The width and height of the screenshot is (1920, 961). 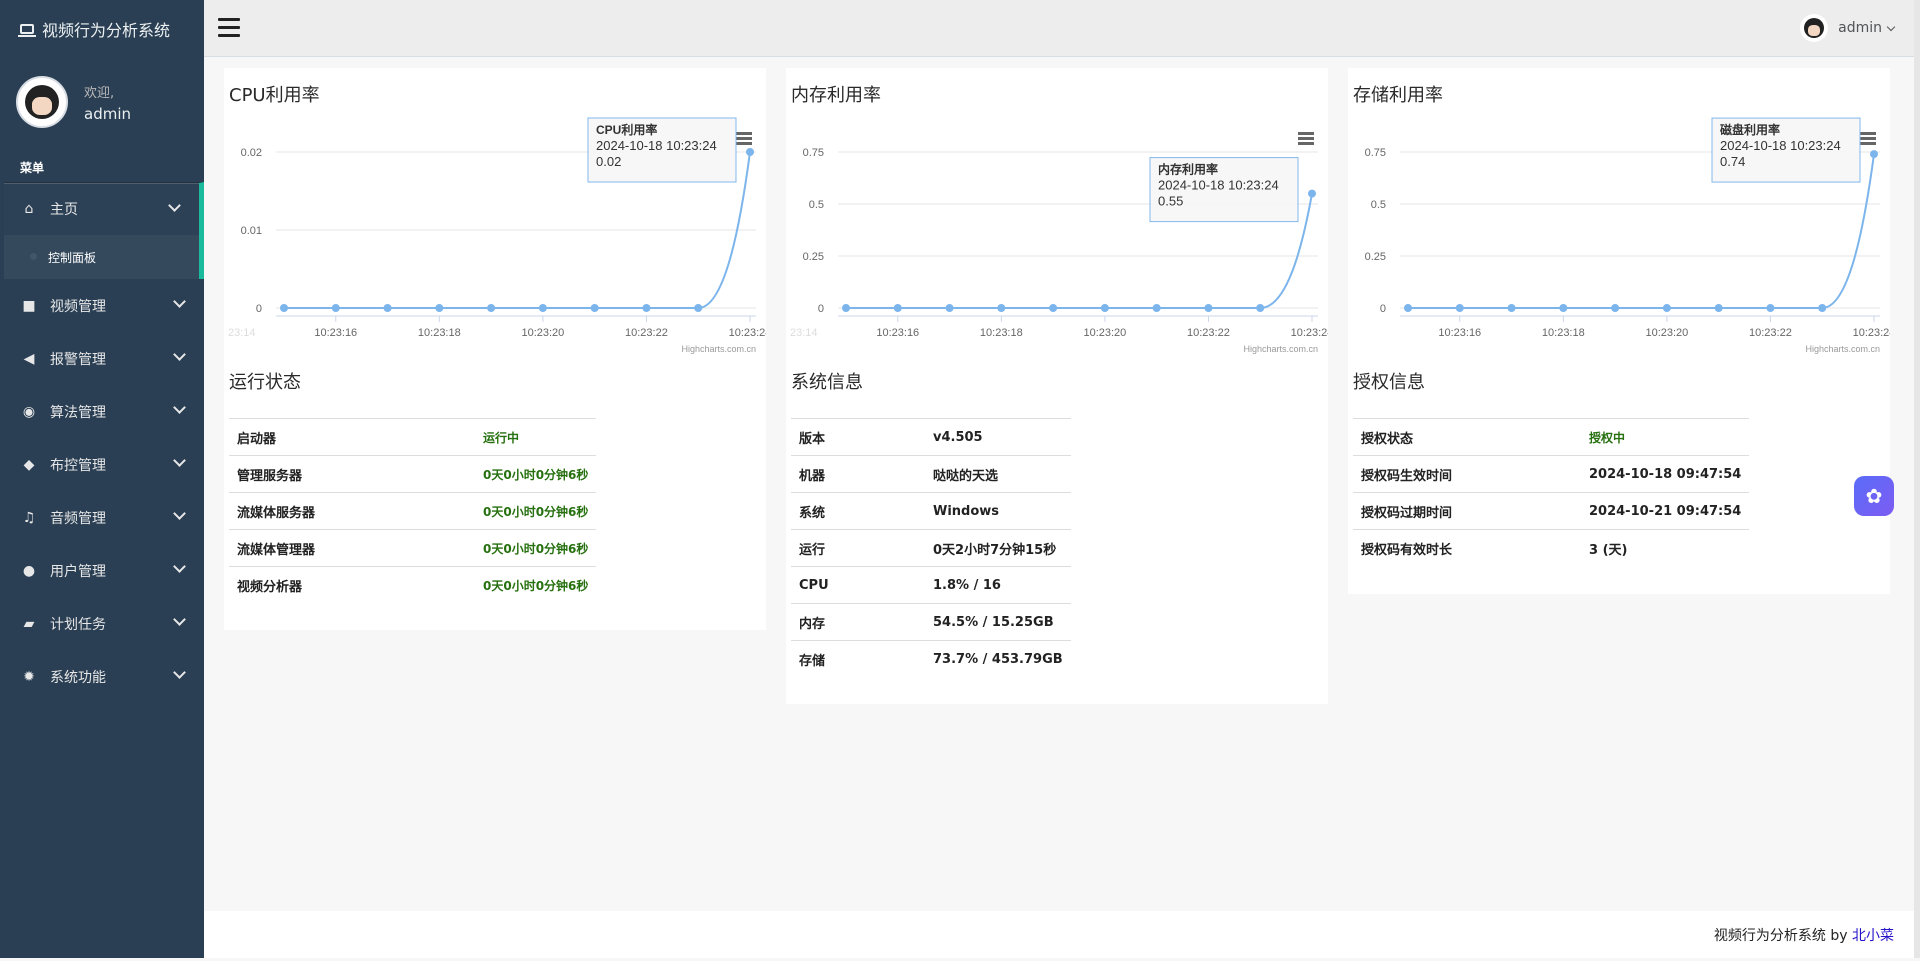 What do you see at coordinates (1874, 496) in the screenshot?
I see `assistant-icon: ✿` at bounding box center [1874, 496].